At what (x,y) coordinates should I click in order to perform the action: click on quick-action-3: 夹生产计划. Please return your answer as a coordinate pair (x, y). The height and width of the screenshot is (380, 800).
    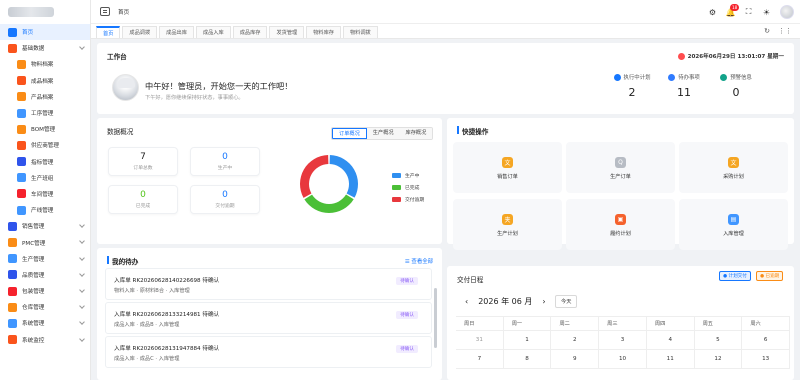
    Looking at the image, I should click on (507, 224).